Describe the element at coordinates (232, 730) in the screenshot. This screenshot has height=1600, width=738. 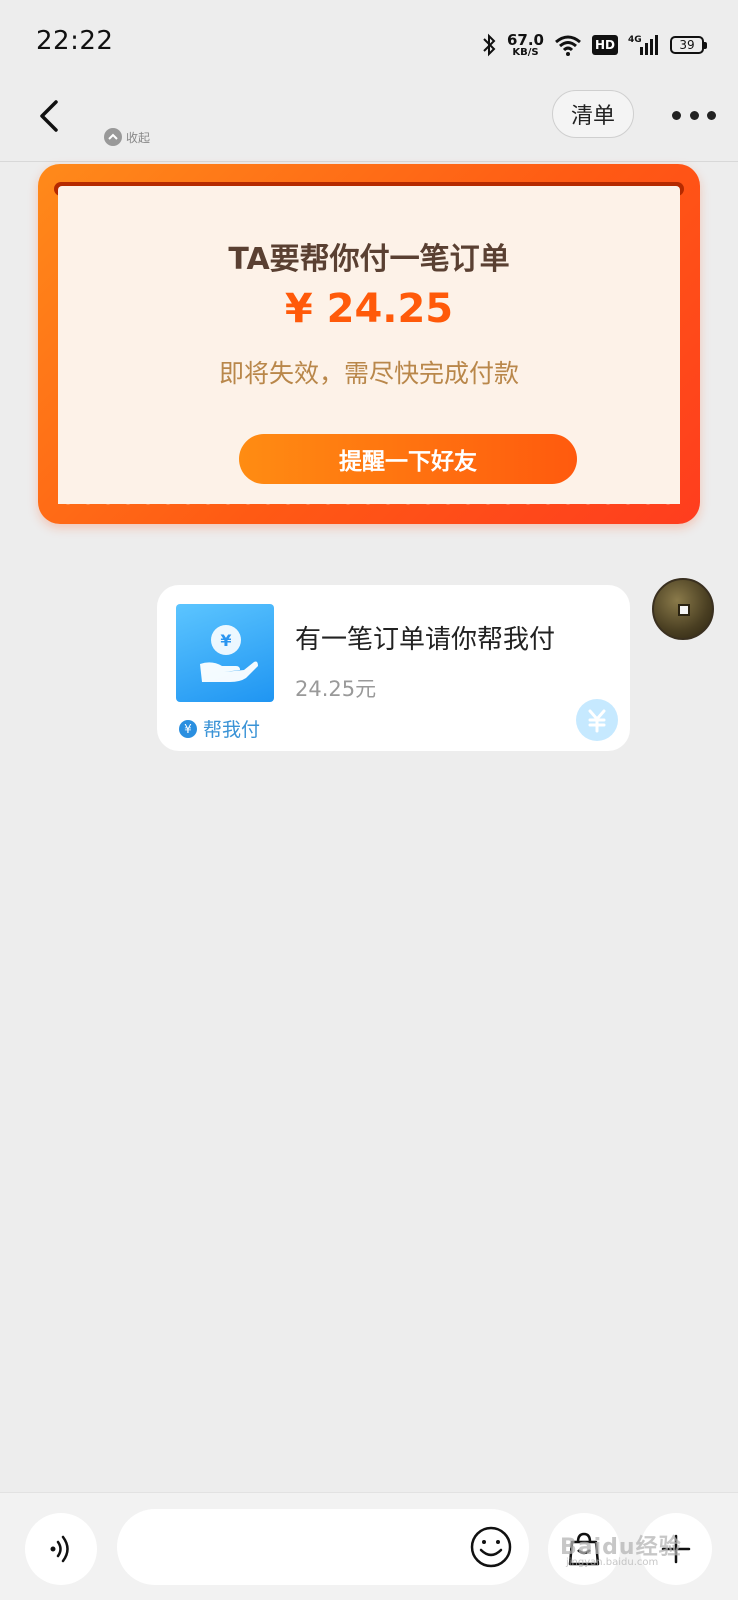
I see `message-source-label: 帮我付` at that location.